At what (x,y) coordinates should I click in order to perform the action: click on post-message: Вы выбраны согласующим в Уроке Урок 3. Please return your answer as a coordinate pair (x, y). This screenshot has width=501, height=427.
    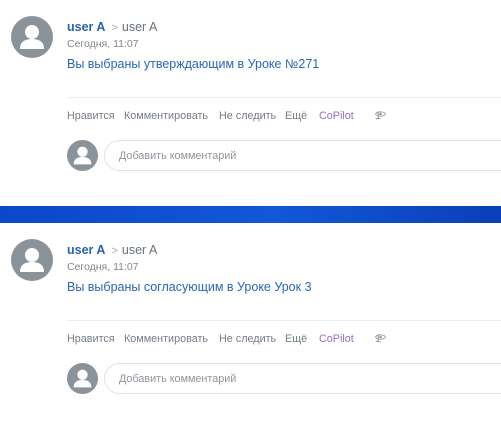
    Looking at the image, I should click on (189, 287).